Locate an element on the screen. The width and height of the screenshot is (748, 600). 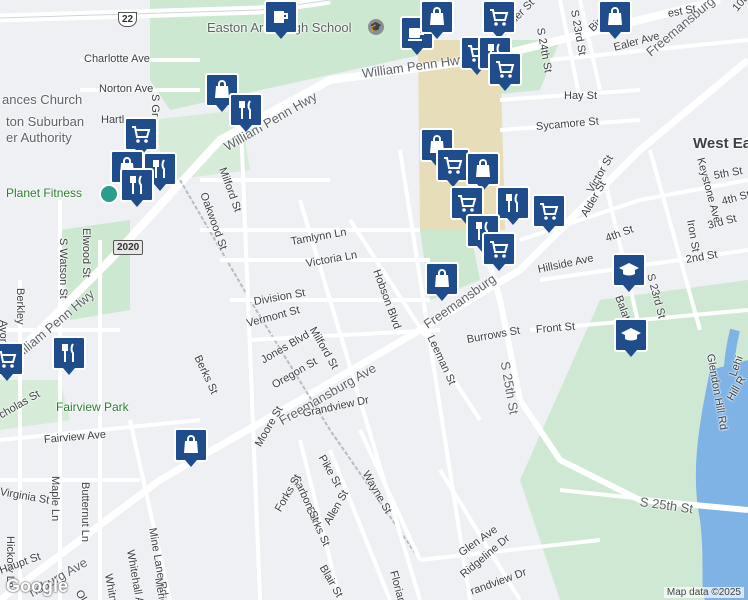
west-easton-label: West Ea is located at coordinates (720, 143).